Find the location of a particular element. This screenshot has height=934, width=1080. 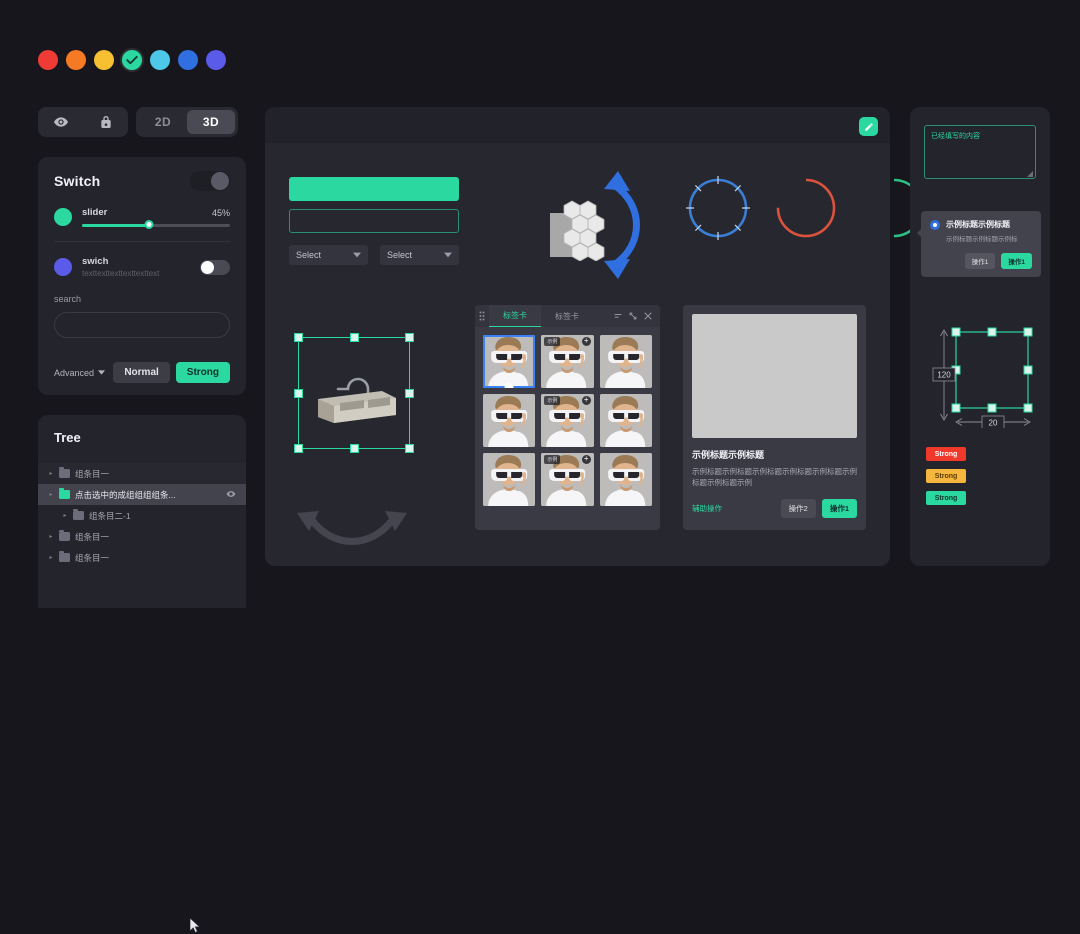

resize-handle-n is located at coordinates (354, 337).